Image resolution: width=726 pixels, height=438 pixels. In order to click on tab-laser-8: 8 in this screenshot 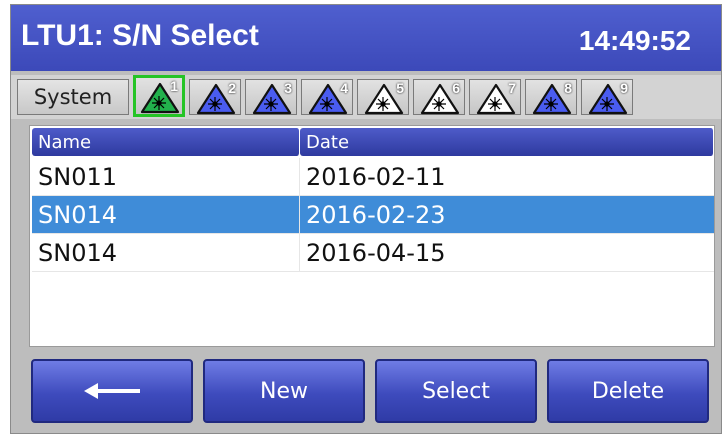, I will do `click(551, 97)`.